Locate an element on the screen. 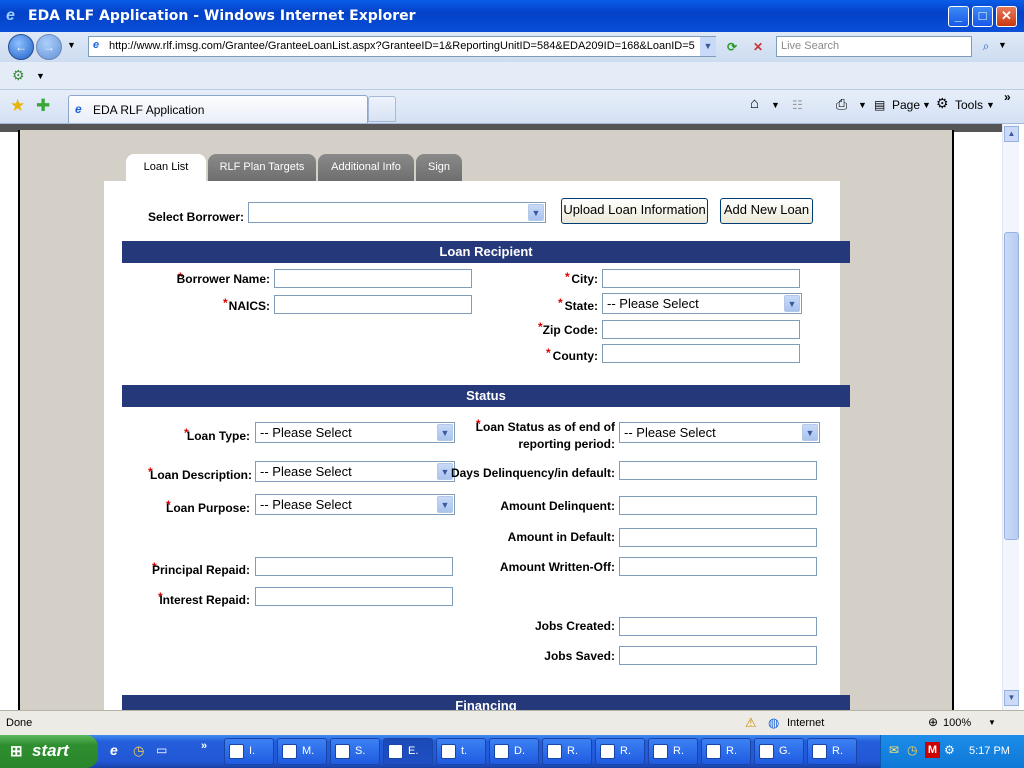 This screenshot has width=1024, height=768. add-new-loan-button: Add New Loan is located at coordinates (766, 211).